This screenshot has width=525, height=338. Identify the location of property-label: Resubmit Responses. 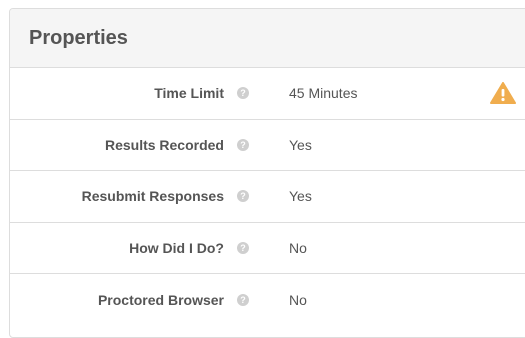
(152, 196).